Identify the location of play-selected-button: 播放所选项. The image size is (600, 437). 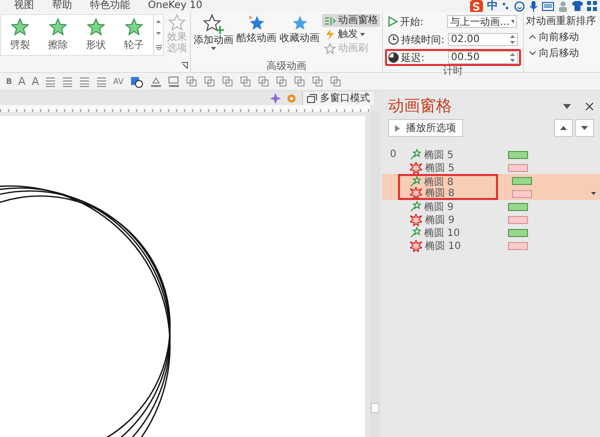
(425, 128).